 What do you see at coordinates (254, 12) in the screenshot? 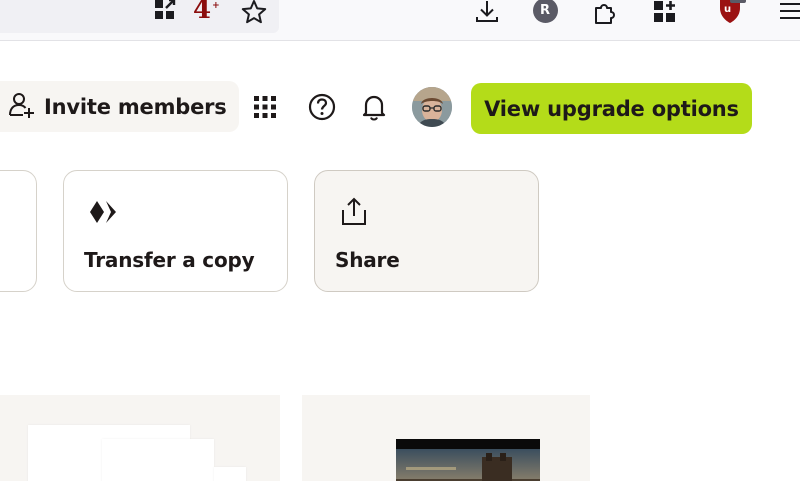
I see `bookmark-star-icon` at bounding box center [254, 12].